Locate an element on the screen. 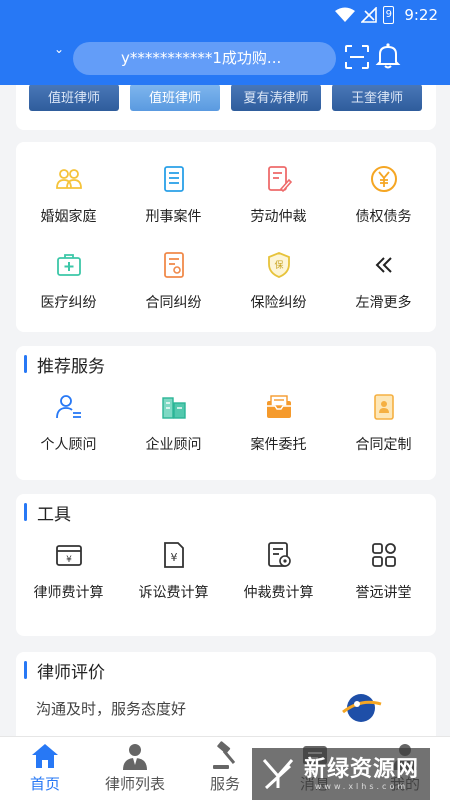  watermark: 新绿资源网 www.xlhs.com is located at coordinates (341, 774).